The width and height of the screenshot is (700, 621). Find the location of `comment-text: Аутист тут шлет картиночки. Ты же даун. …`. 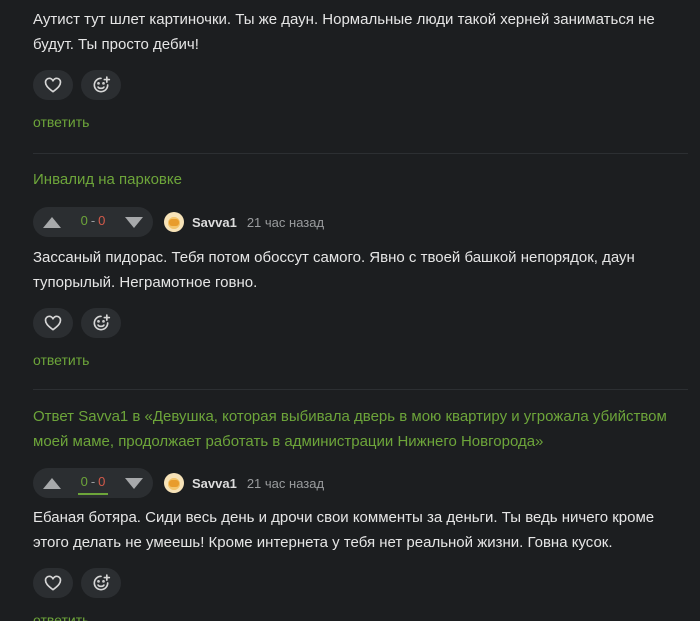

comment-text: Аутист тут шлет картиночки. Ты же даун. … is located at coordinates (344, 32).